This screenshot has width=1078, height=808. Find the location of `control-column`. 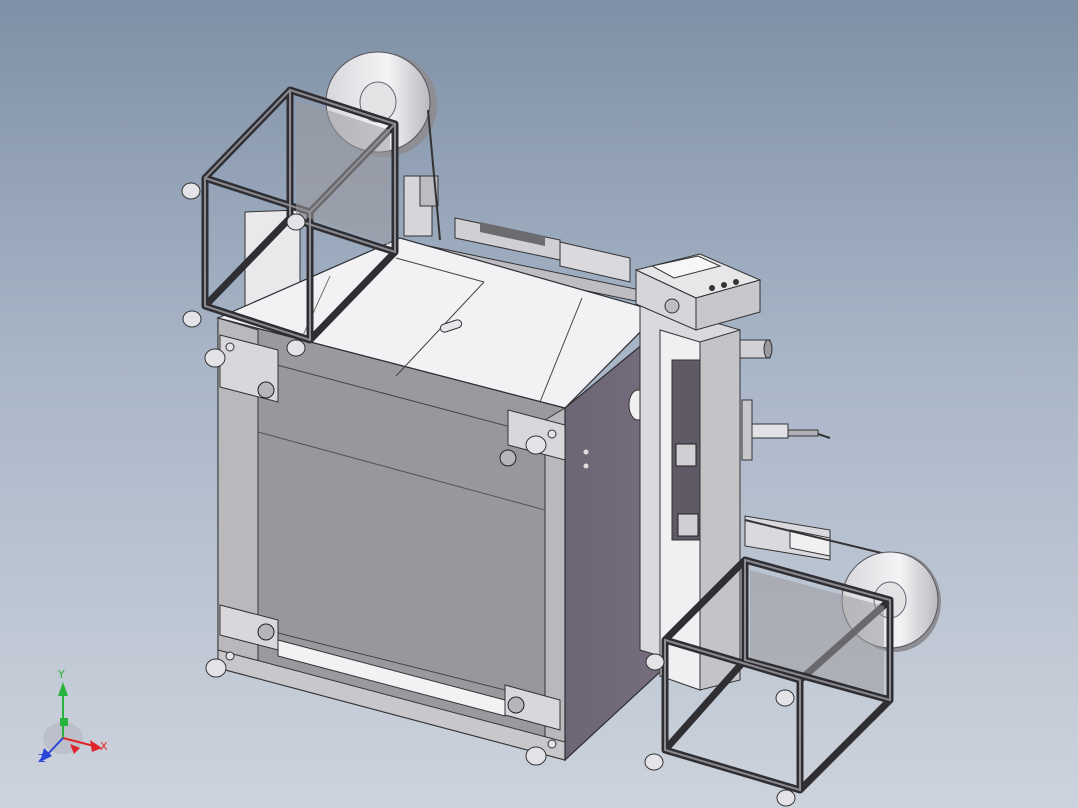

control-column is located at coordinates (690, 495).